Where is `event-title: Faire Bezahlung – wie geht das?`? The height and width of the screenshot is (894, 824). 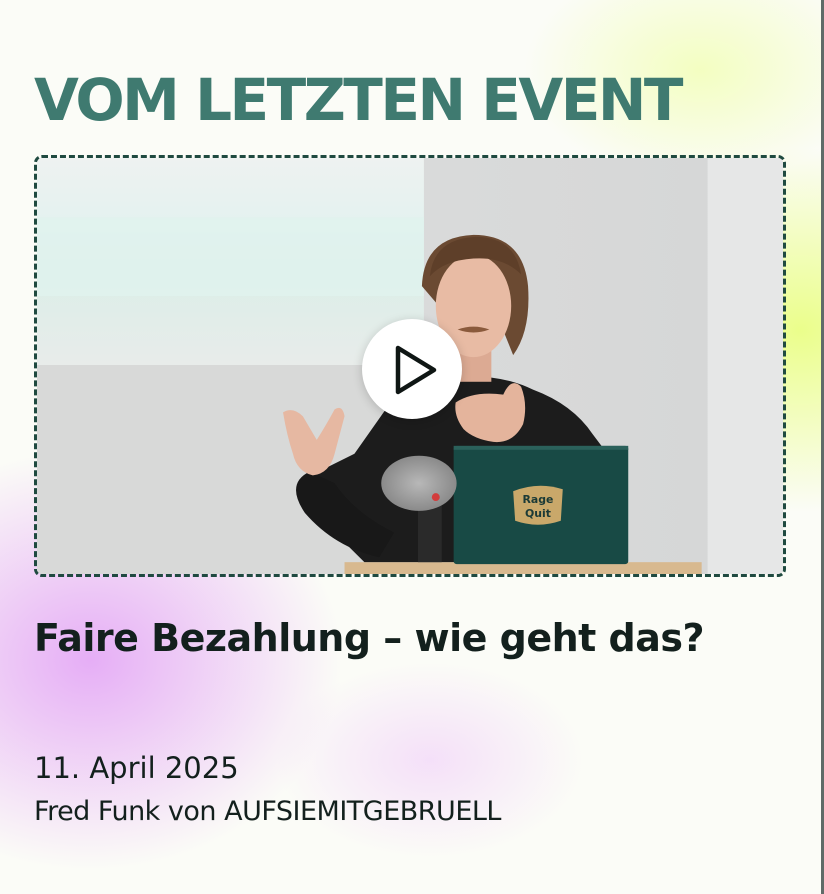 event-title: Faire Bezahlung – wie geht das? is located at coordinates (369, 638).